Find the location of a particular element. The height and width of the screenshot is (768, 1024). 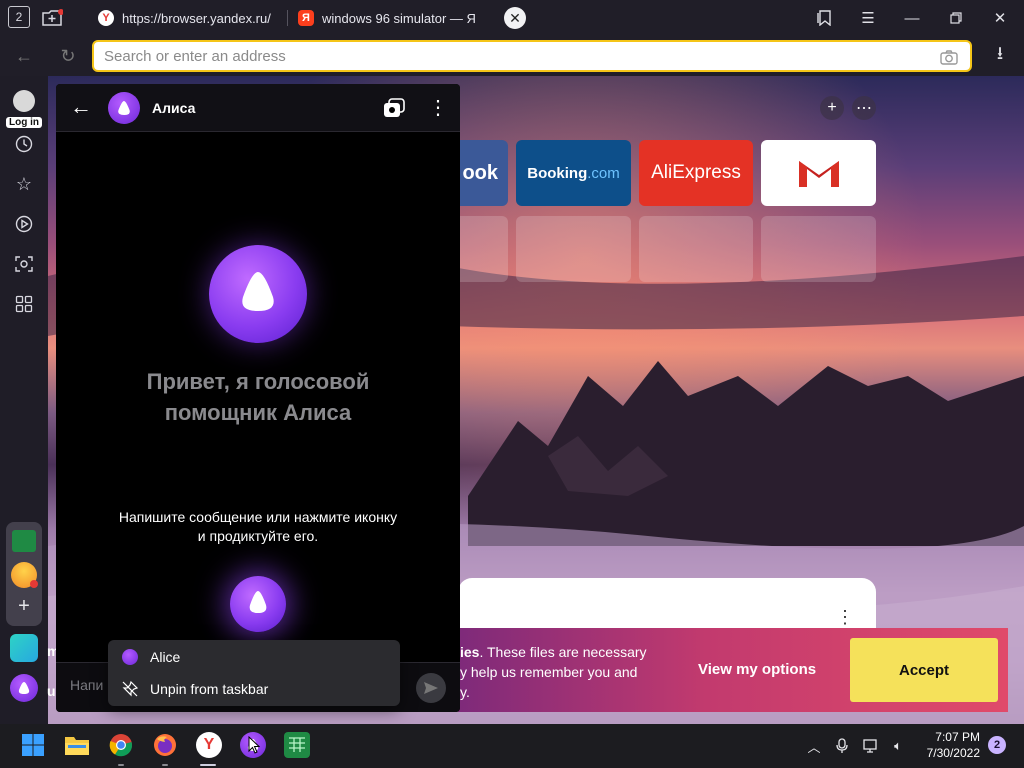

alice-app-icon is located at coordinates (24, 688).